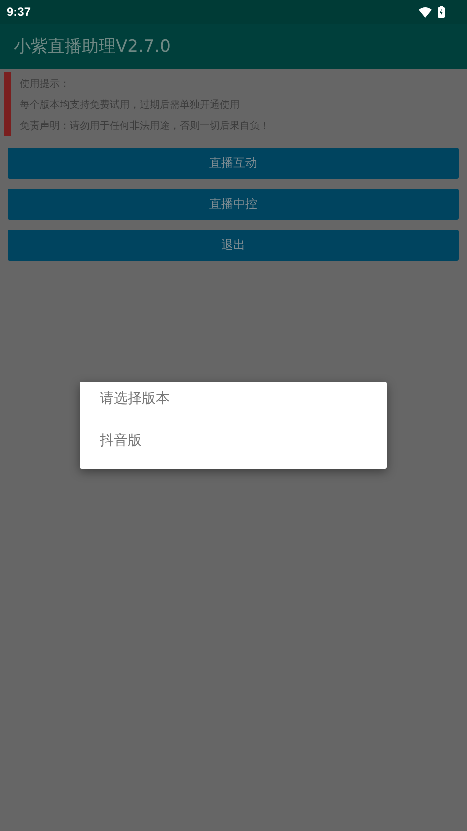 This screenshot has height=831, width=467. What do you see at coordinates (425, 12) in the screenshot?
I see `wifi-icon` at bounding box center [425, 12].